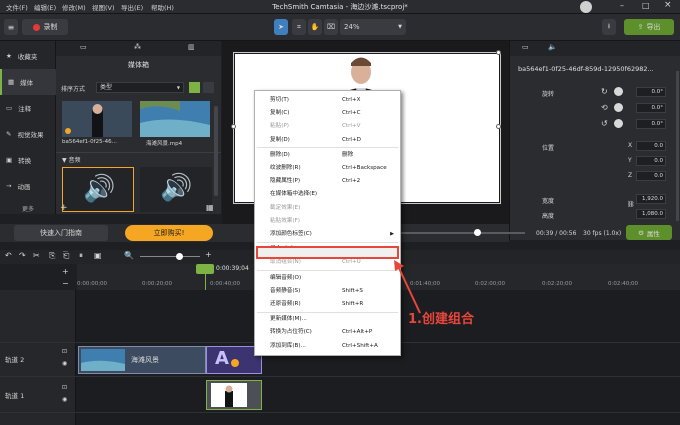 The height and width of the screenshot is (425, 680). Describe the element at coordinates (668, 5) in the screenshot. I see `close-icon: ×` at that location.